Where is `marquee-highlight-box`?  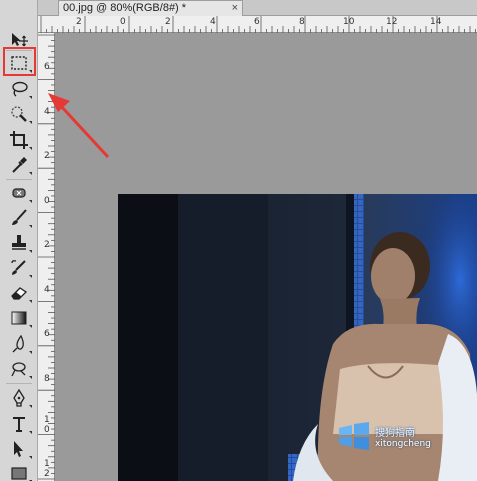 marquee-highlight-box is located at coordinates (19, 61).